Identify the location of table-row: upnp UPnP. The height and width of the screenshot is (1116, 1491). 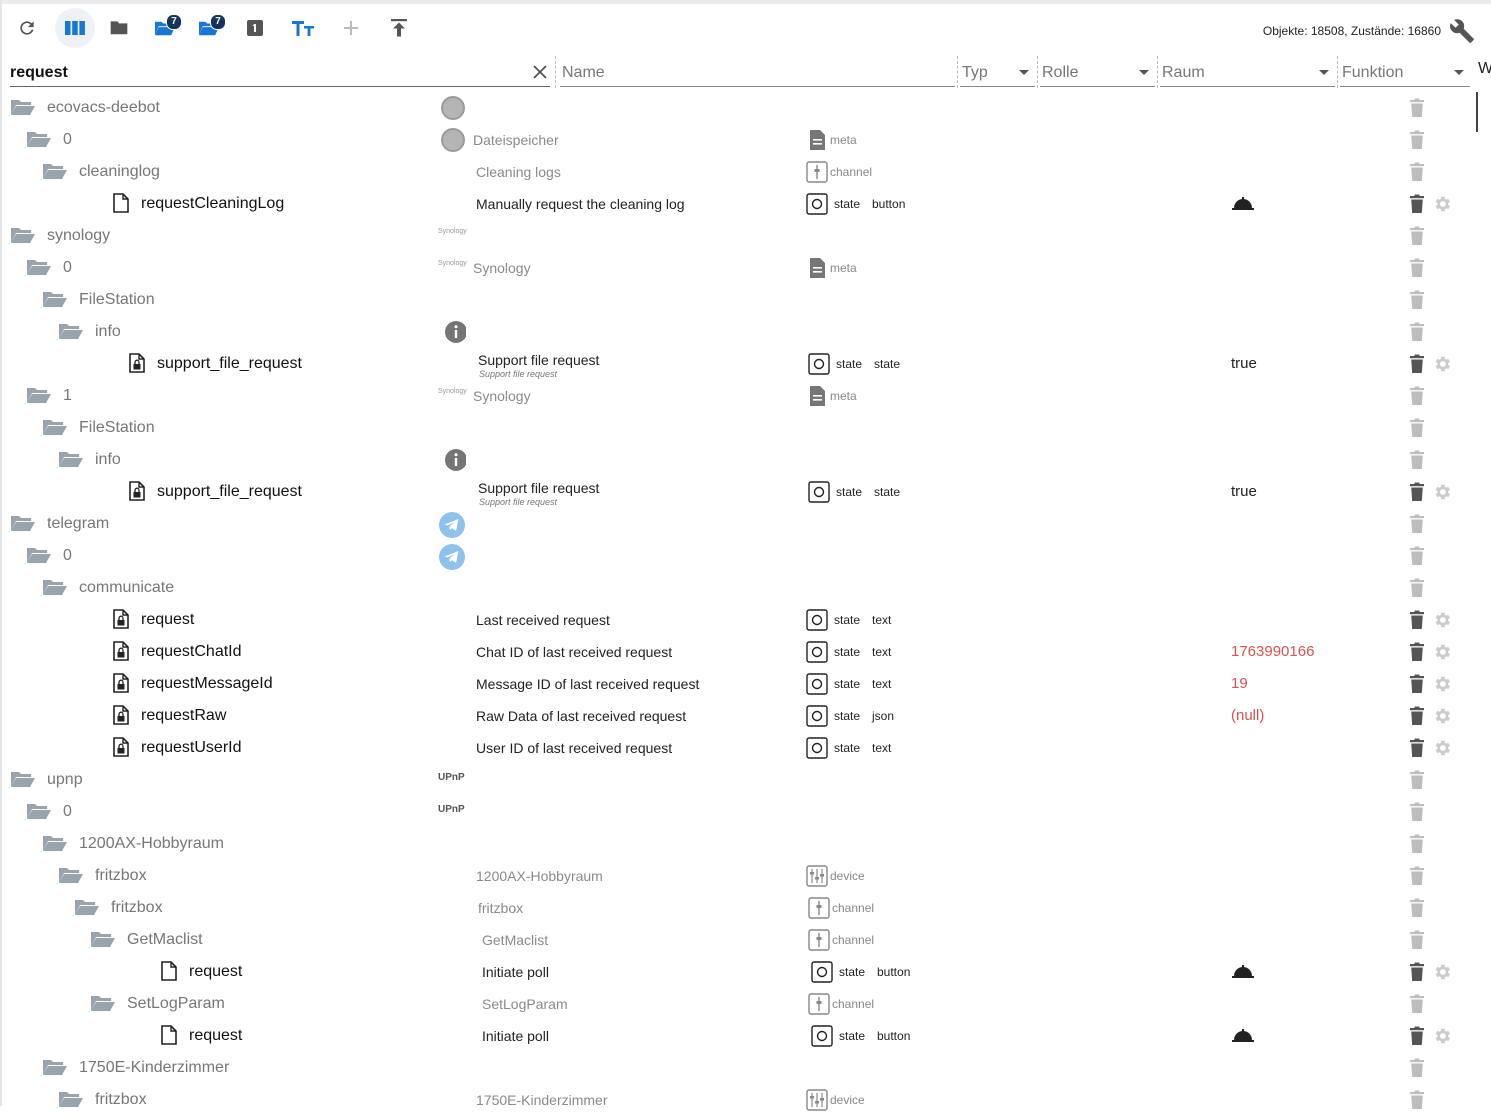
(738, 780).